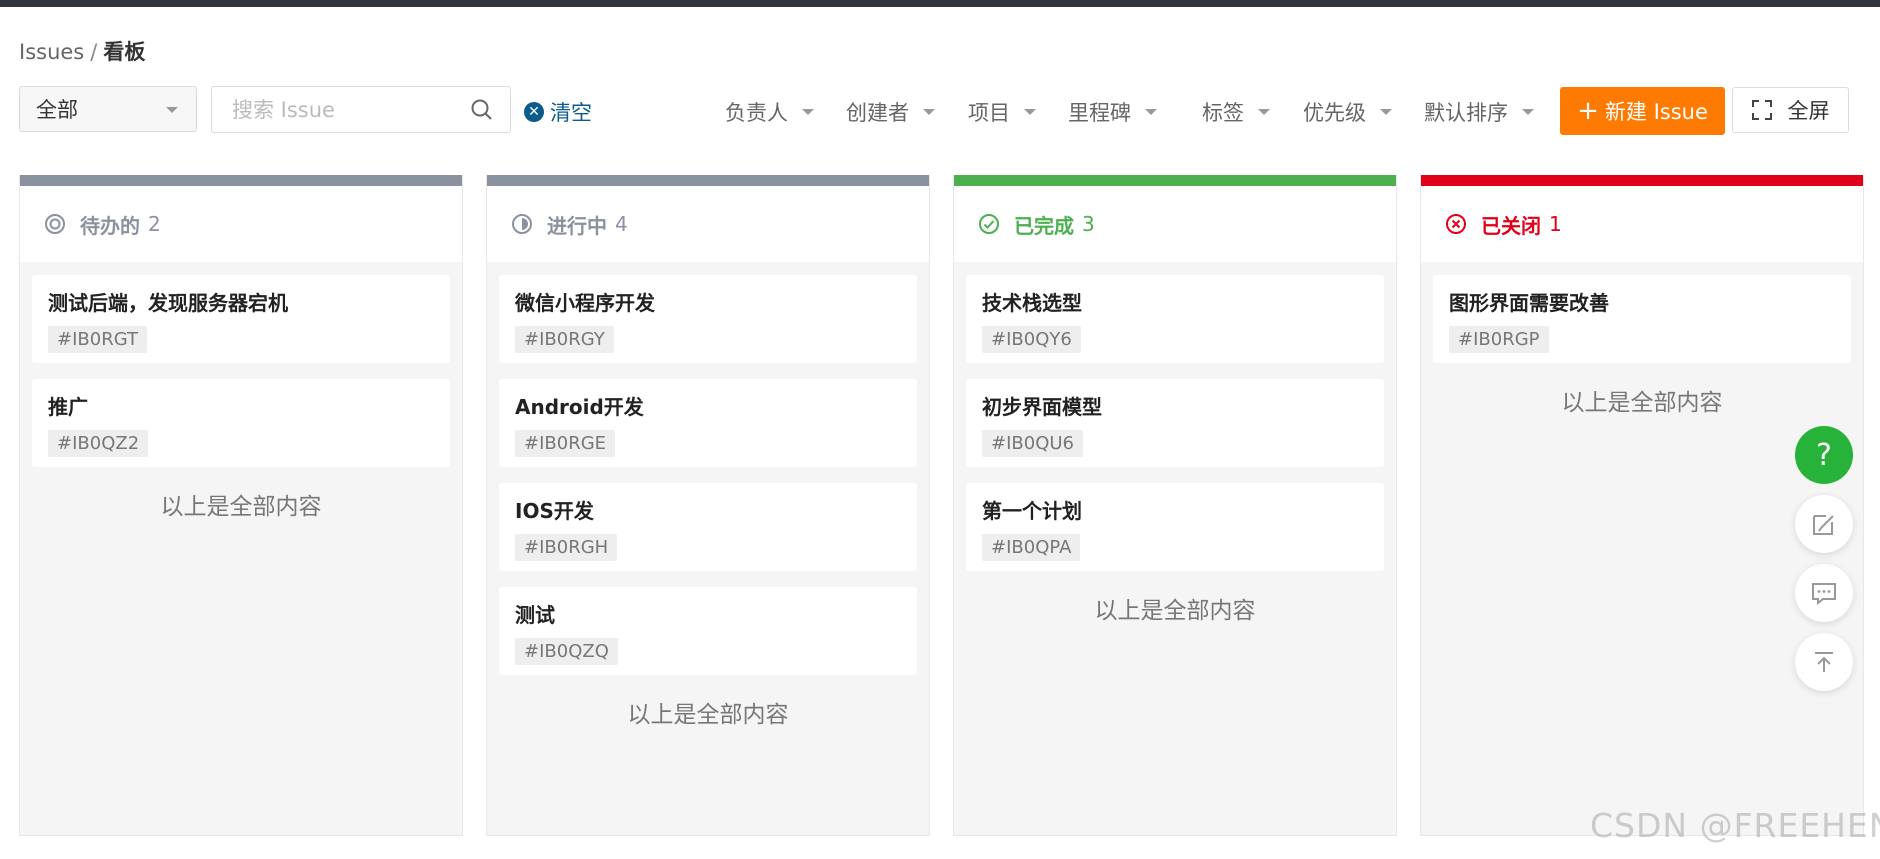  What do you see at coordinates (708, 423) in the screenshot?
I see `issue-card: Android开发 #IB0RGE` at bounding box center [708, 423].